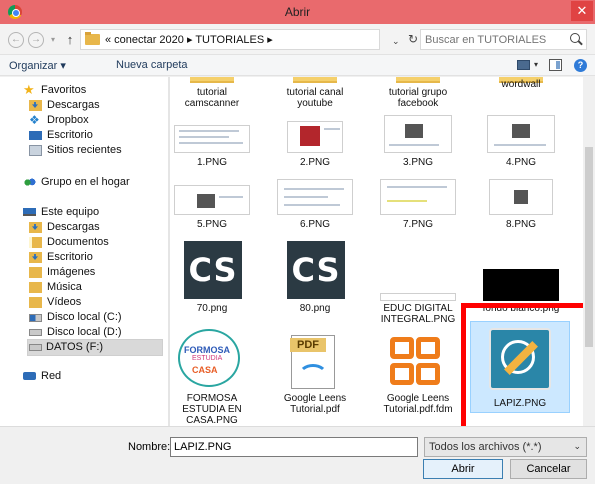 The height and width of the screenshot is (484, 595). What do you see at coordinates (96, 243) in the screenshot?
I see `sidebar-item-documents: Documentos` at bounding box center [96, 243].